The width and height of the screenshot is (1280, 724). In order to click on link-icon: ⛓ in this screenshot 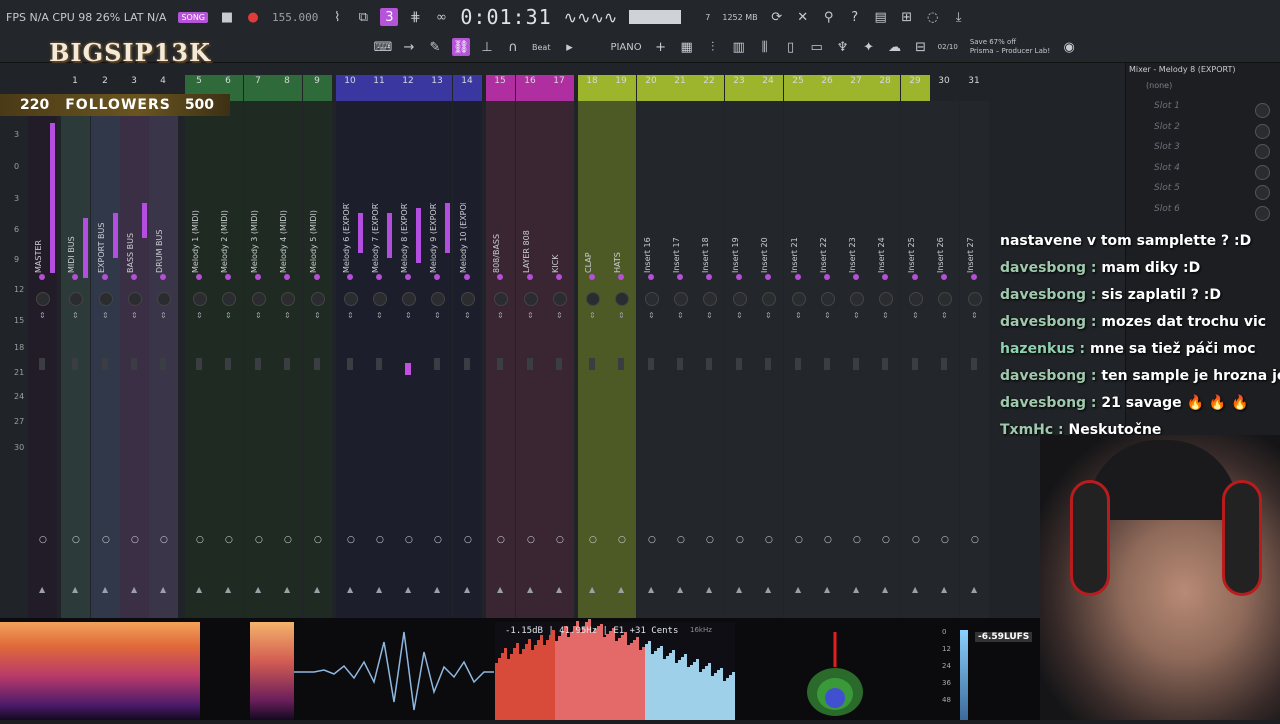, I will do `click(461, 47)`.